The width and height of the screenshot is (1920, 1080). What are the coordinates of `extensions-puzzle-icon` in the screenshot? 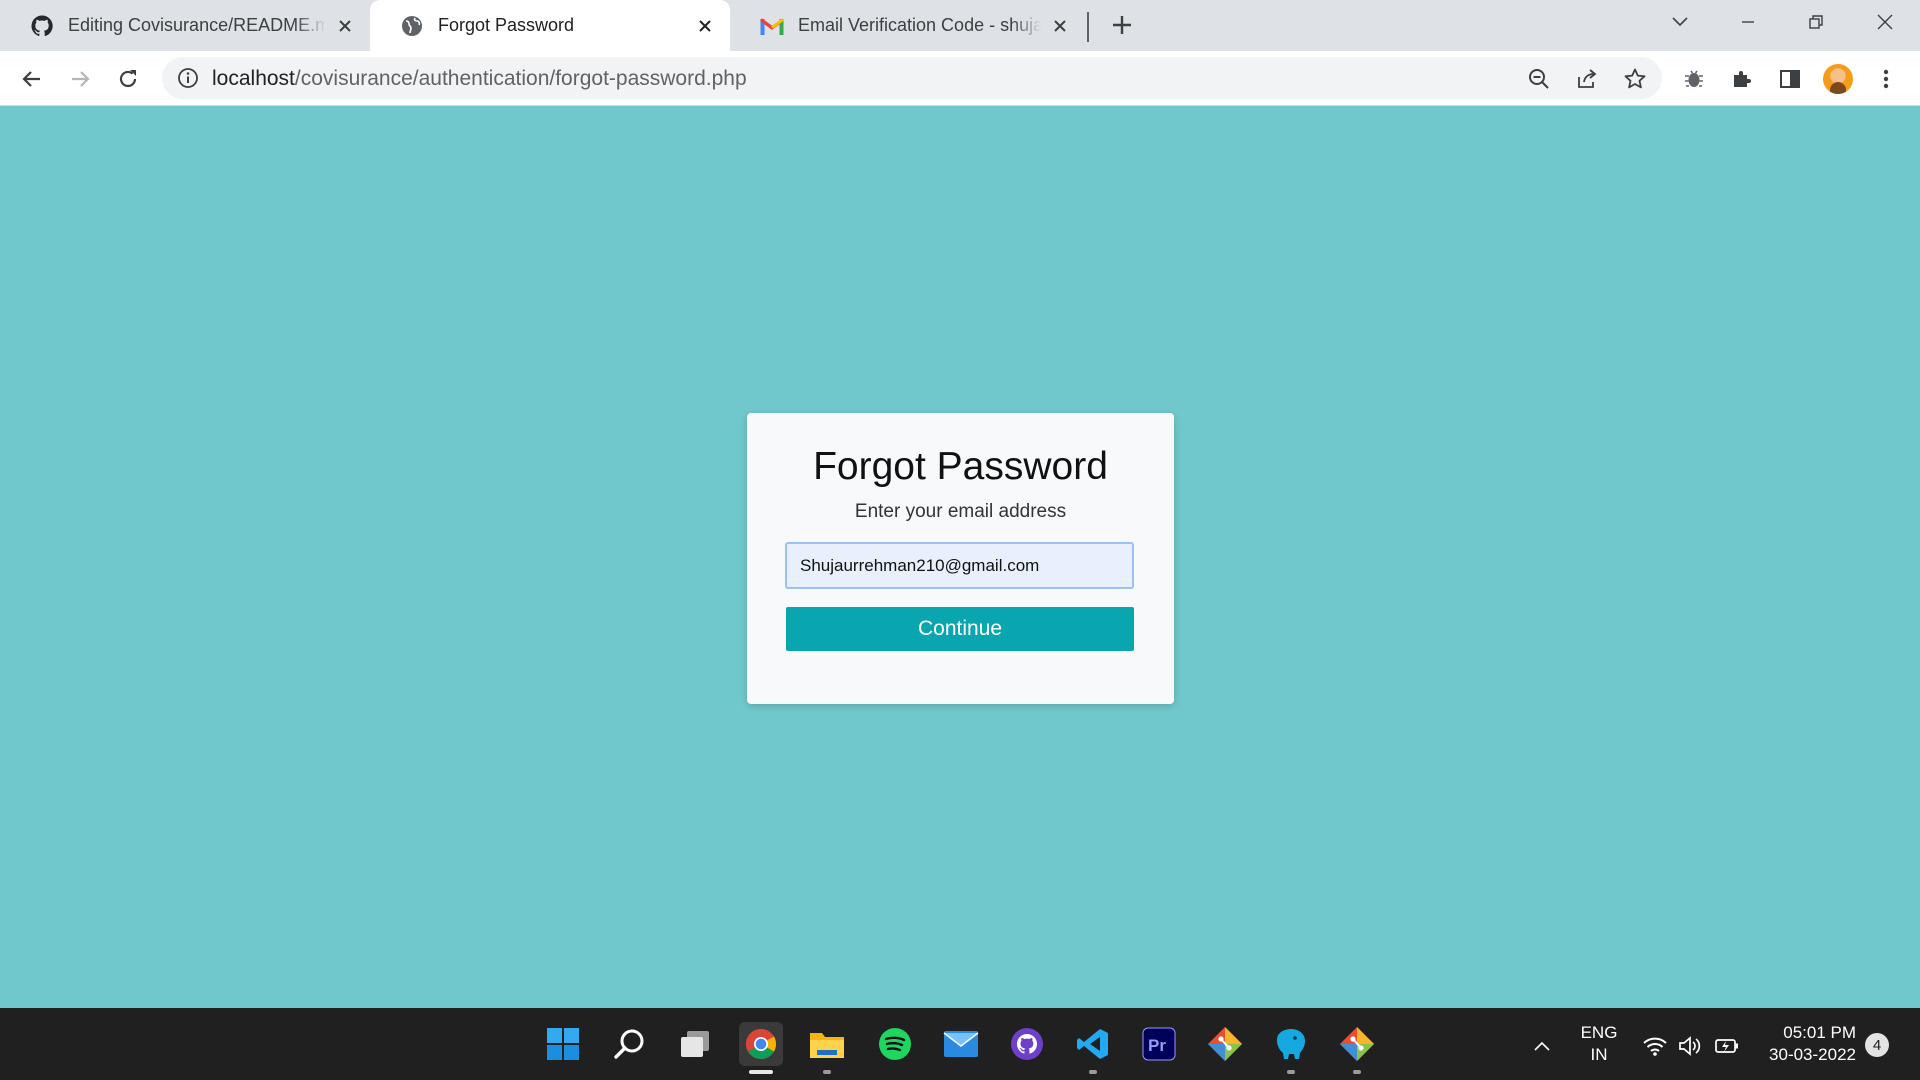 It's located at (1742, 79).